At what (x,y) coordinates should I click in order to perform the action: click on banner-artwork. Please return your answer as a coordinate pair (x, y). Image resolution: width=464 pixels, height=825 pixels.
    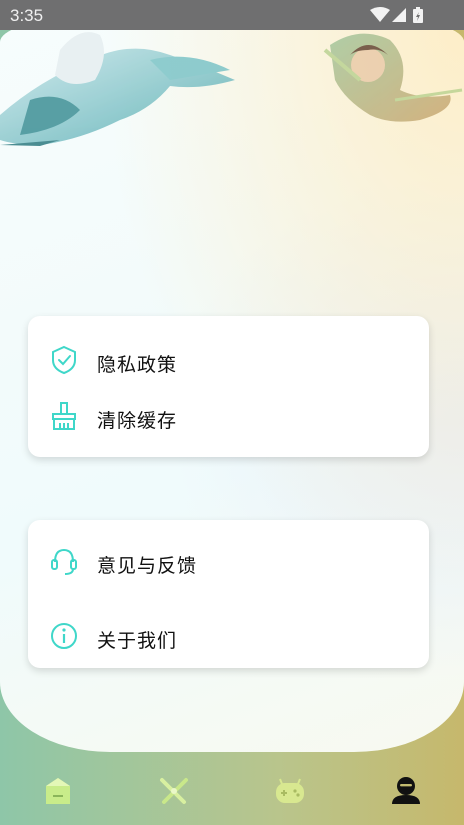
    Looking at the image, I should click on (231, 89).